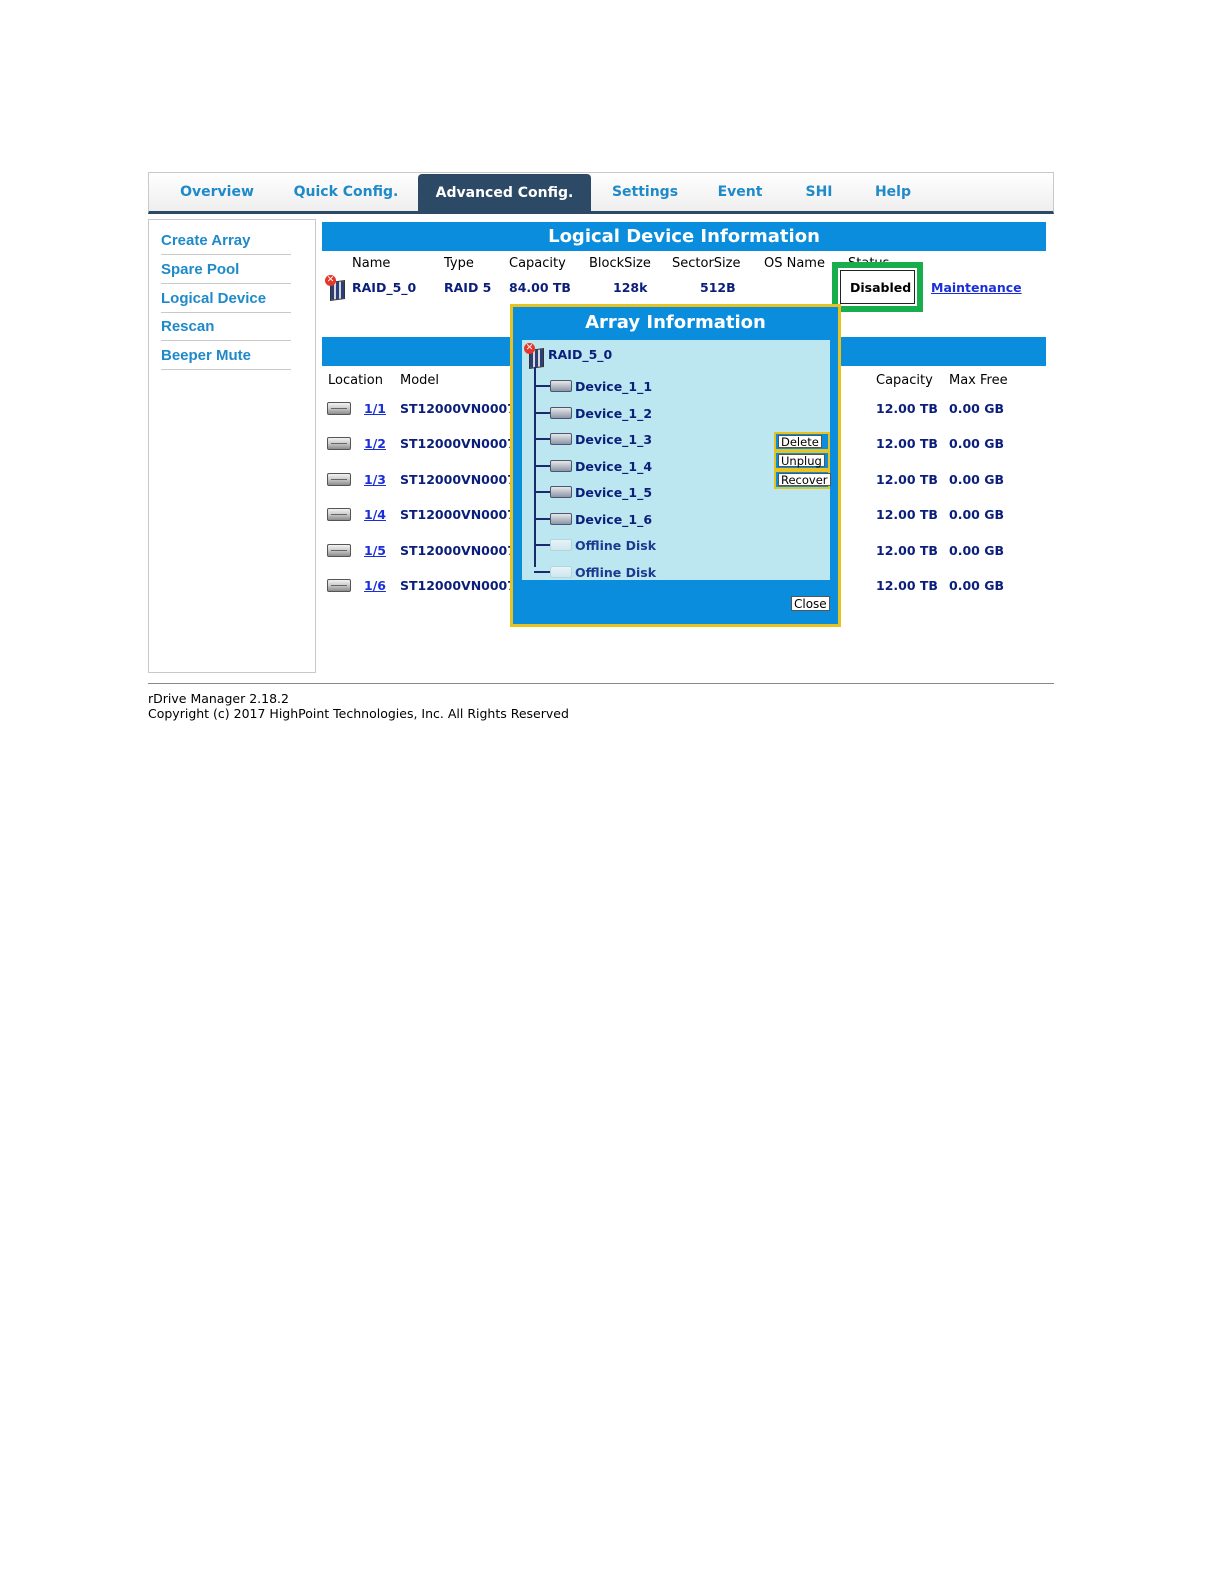  Describe the element at coordinates (645, 192) in the screenshot. I see `tab-settings: Settings` at that location.